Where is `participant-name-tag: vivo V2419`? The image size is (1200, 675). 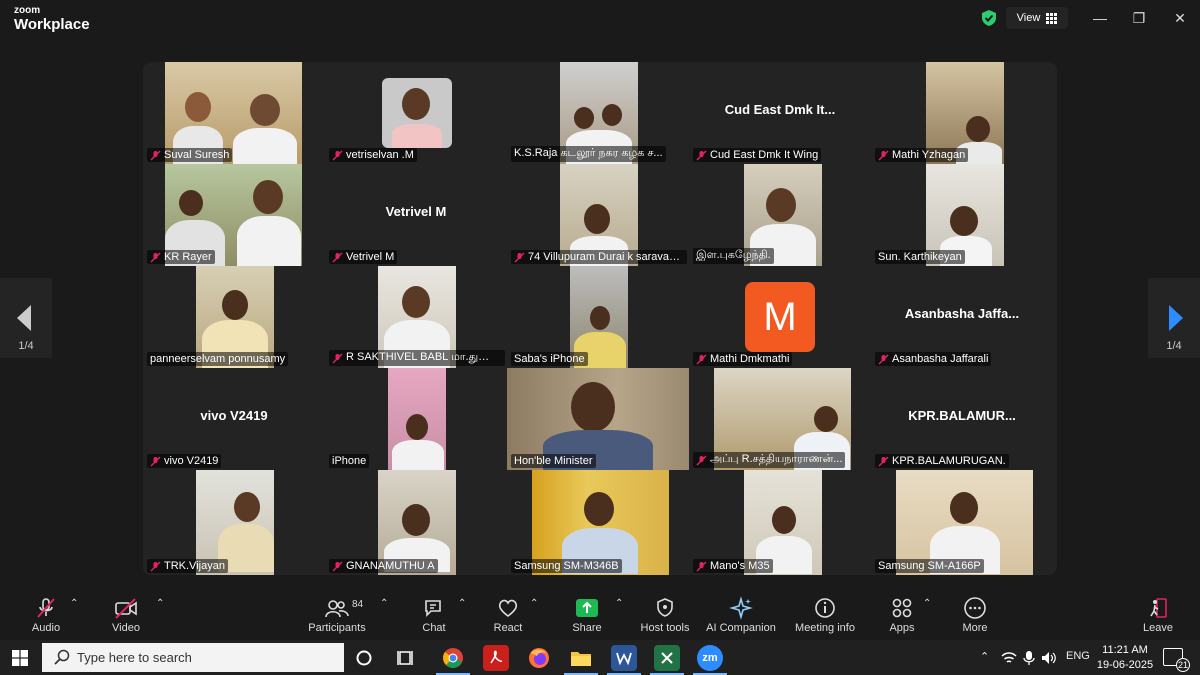
participant-name-tag: vivo V2419 is located at coordinates (184, 461).